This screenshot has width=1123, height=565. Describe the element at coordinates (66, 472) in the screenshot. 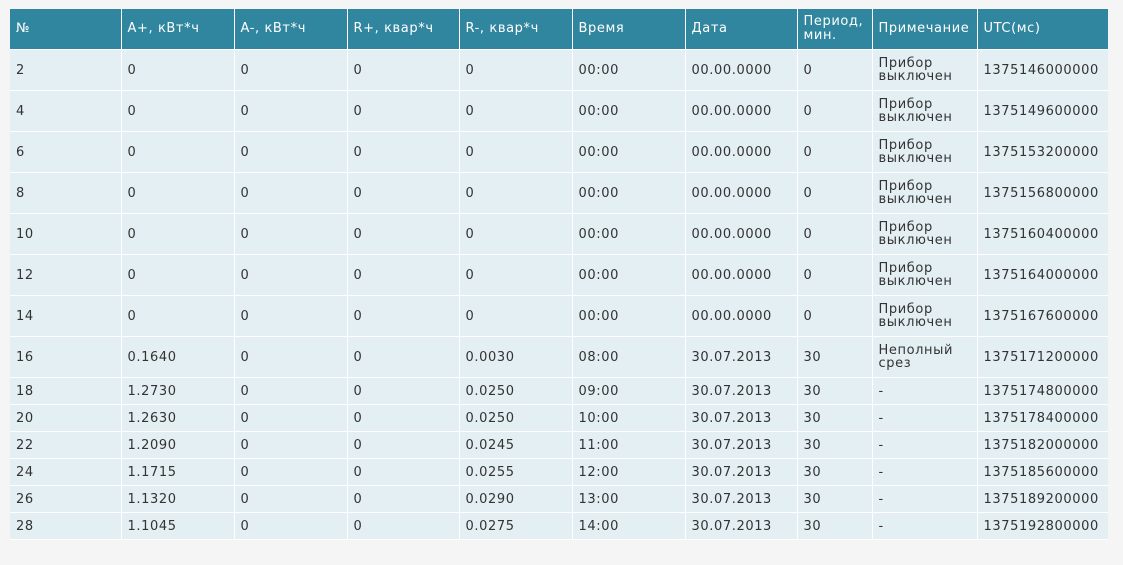

I see `cell-number: 24` at that location.